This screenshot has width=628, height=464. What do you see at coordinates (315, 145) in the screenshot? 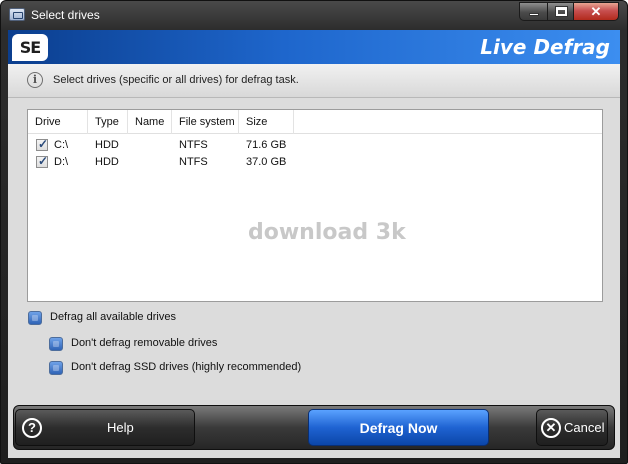
I see `drive-row: C:\ HDD NTFS 71.6 GB` at bounding box center [315, 145].